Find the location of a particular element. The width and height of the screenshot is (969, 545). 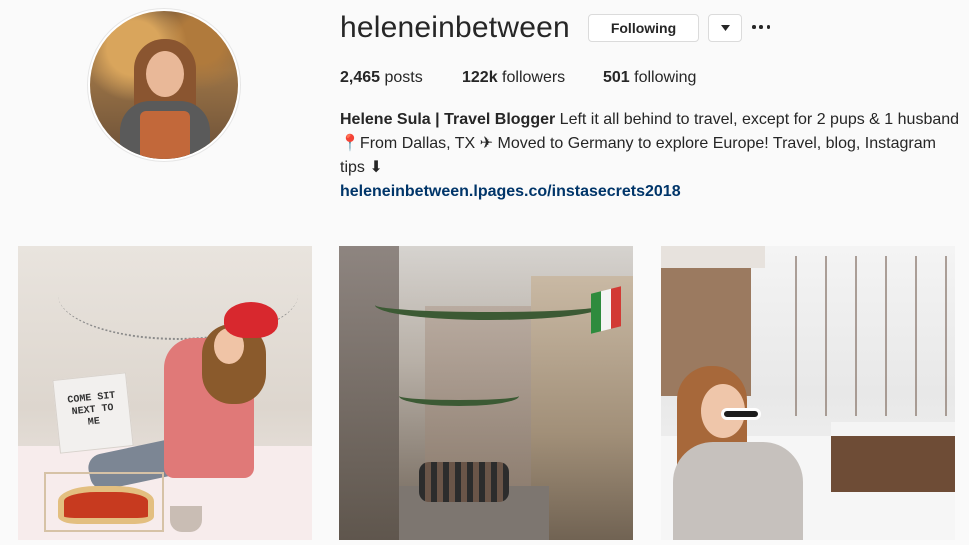

followers-count: 122k is located at coordinates (480, 77).